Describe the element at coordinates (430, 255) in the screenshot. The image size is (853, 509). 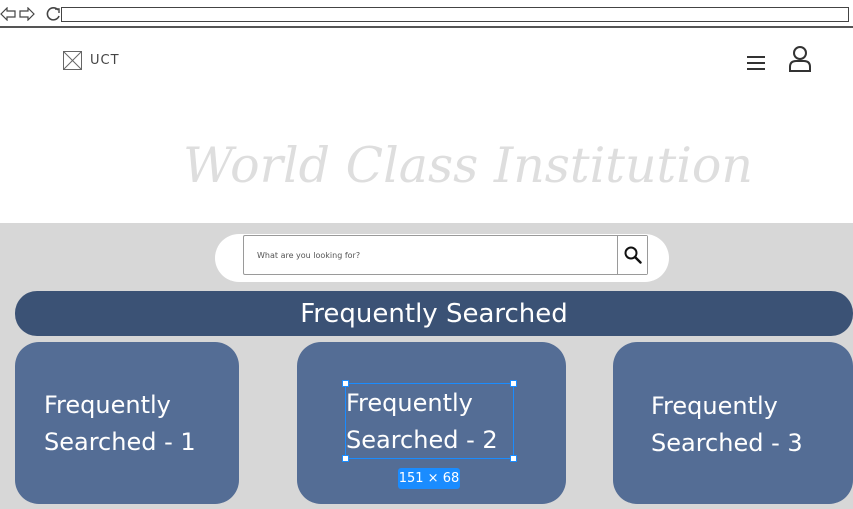
I see `search-input` at that location.